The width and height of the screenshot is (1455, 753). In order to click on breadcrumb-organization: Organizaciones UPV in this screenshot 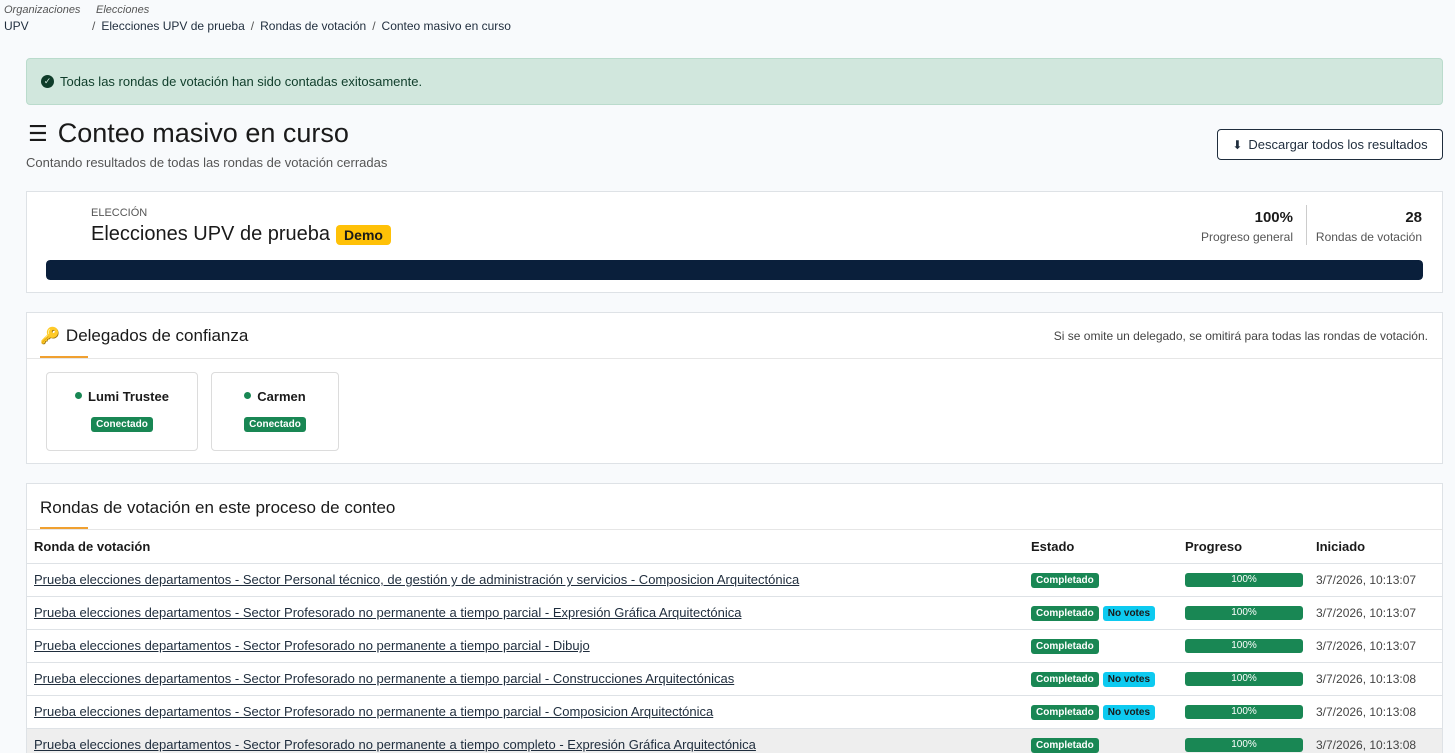, I will do `click(50, 19)`.